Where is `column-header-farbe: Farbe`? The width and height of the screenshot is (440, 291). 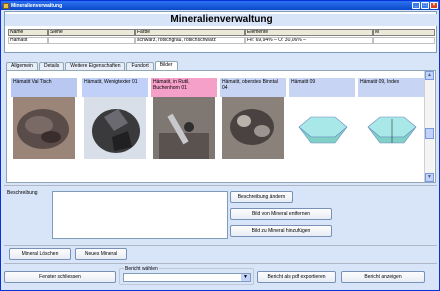
column-header-farbe: Farbe is located at coordinates (190, 32).